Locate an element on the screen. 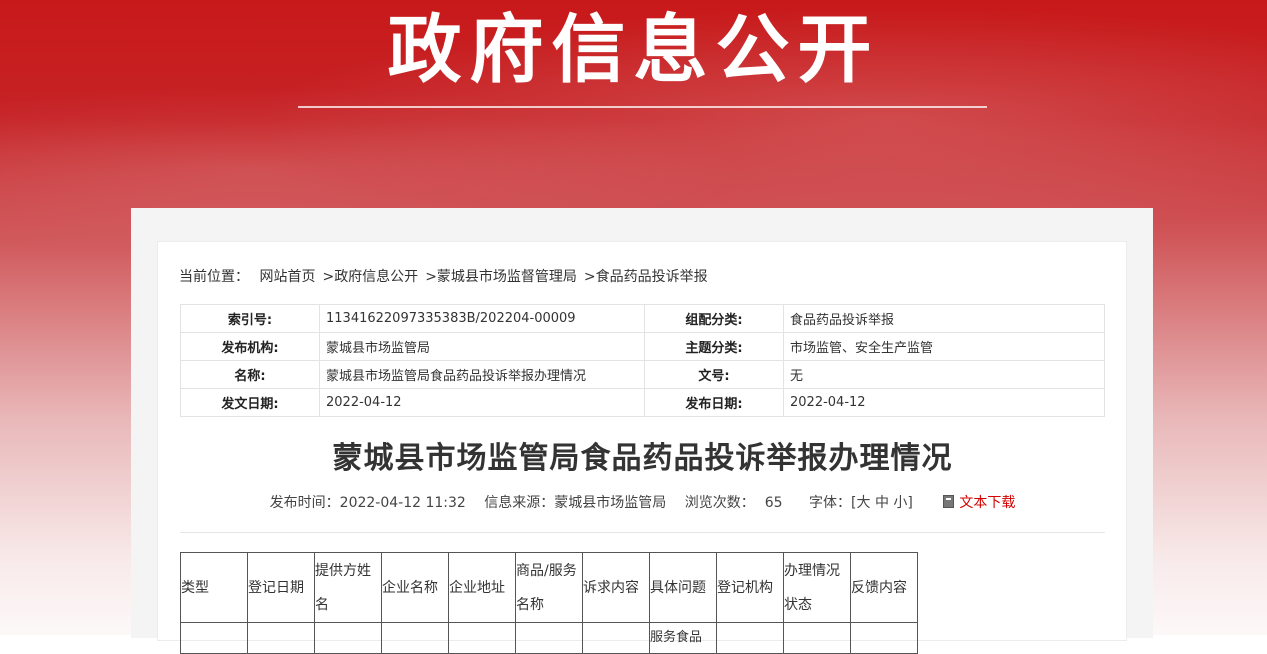  views-label: 浏览次数： is located at coordinates (719, 503).